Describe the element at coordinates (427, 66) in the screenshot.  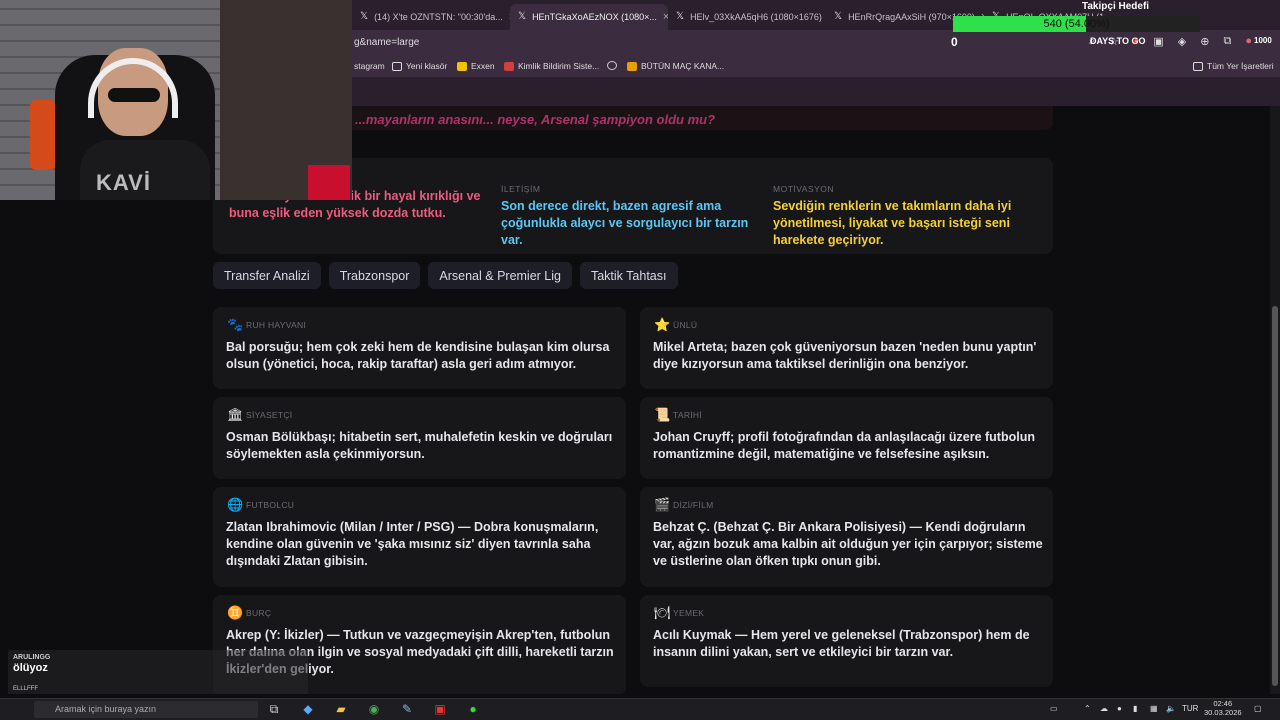
I see `bookmark-label: Yeni klasör` at that location.